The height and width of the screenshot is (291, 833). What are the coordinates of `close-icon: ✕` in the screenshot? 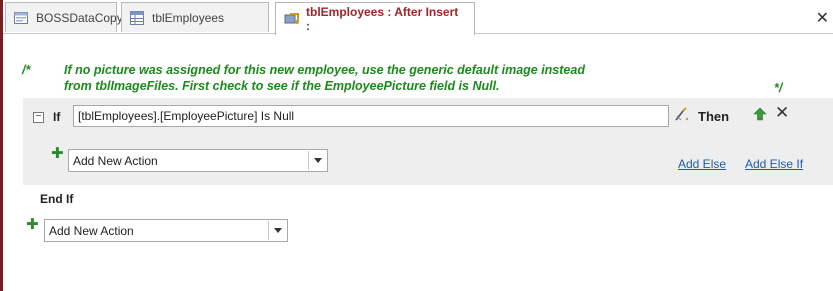 It's located at (822, 17).